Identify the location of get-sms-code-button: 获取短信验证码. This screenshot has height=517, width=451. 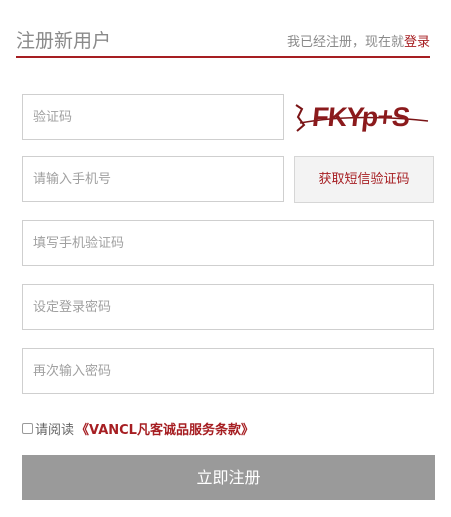
(364, 179).